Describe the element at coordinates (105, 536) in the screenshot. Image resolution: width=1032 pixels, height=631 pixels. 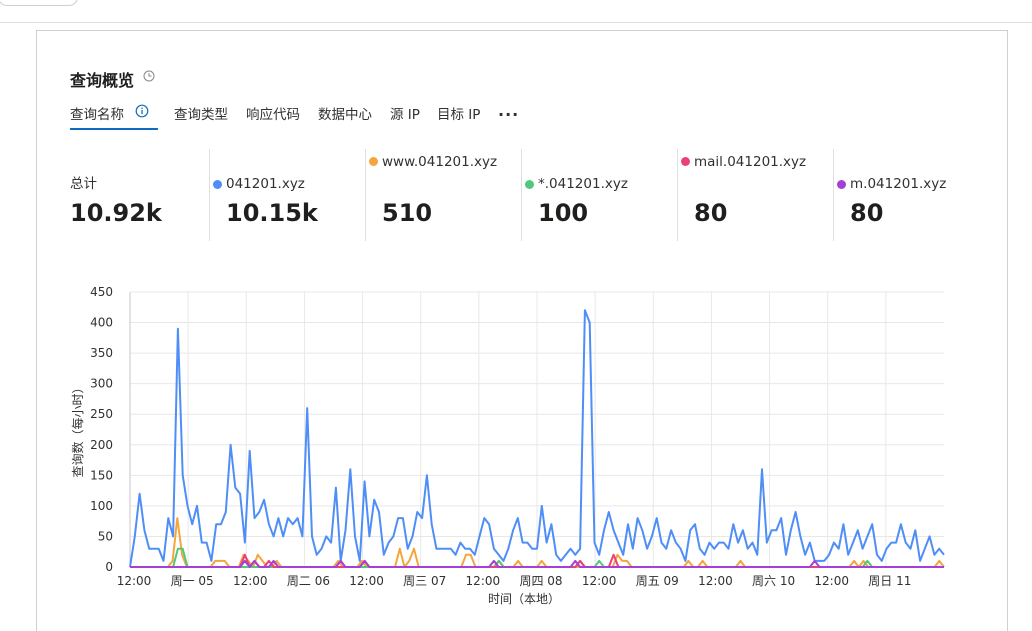
I see `y-tick-label: 50` at that location.